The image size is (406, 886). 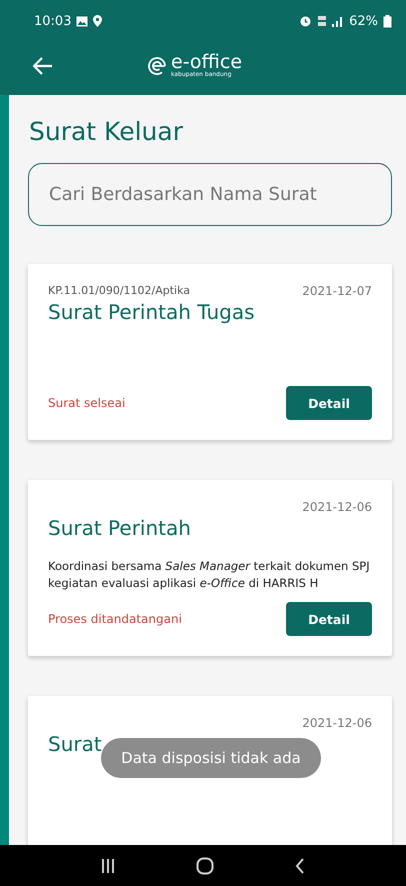 What do you see at coordinates (363, 21) in the screenshot?
I see `battery-level: 62%` at bounding box center [363, 21].